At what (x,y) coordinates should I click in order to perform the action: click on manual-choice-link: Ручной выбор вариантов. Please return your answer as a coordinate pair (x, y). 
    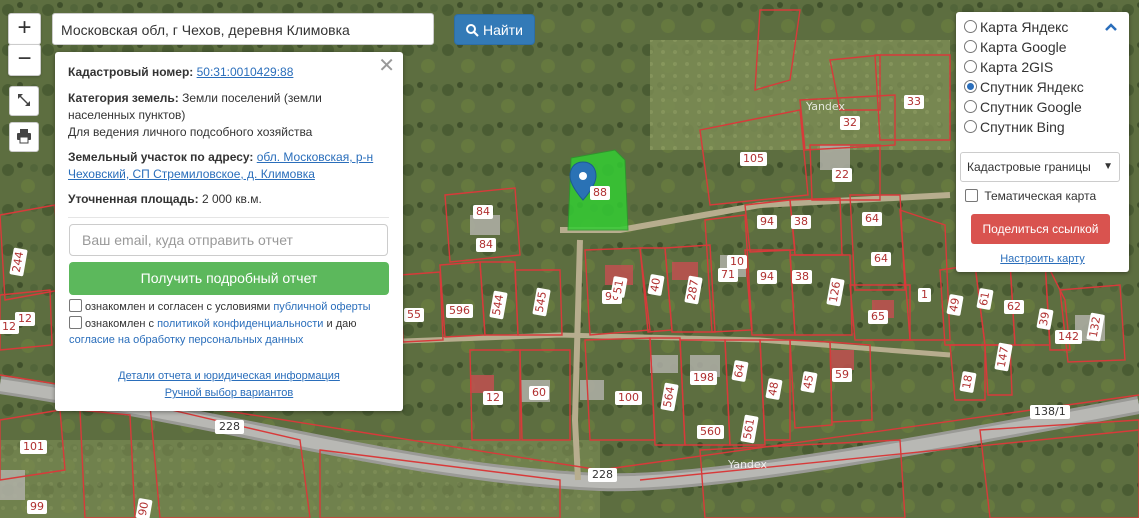
    Looking at the image, I should click on (229, 393).